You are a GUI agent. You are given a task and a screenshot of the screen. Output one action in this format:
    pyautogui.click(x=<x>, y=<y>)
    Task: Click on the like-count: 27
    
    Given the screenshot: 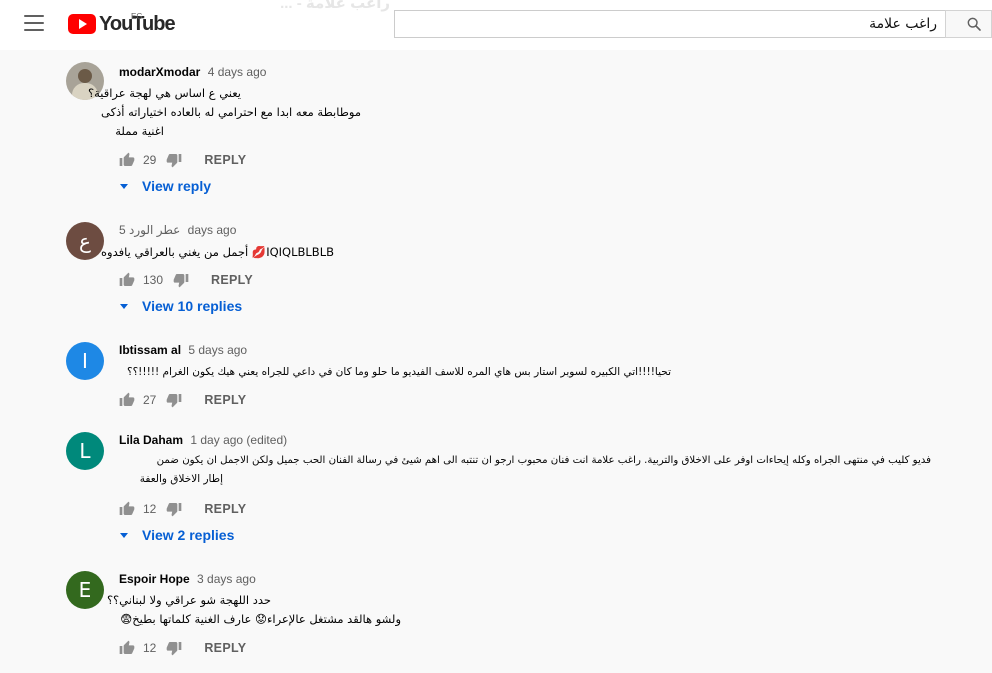 What is the action you would take?
    pyautogui.click(x=150, y=400)
    